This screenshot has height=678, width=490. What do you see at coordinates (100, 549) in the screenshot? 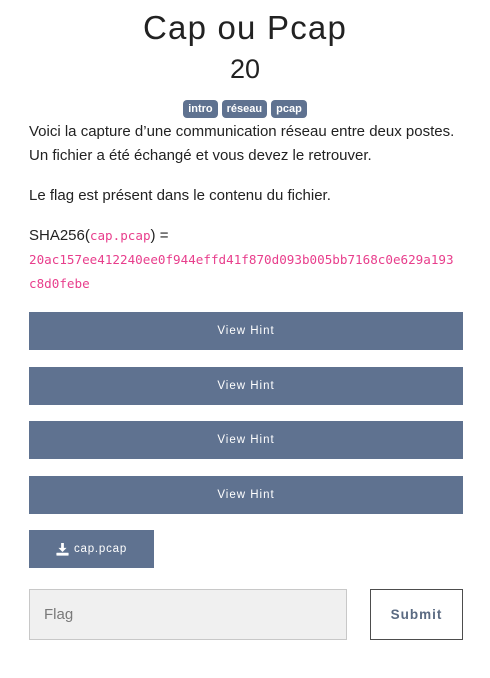
I see `download-file-label: cap.pcap` at bounding box center [100, 549].